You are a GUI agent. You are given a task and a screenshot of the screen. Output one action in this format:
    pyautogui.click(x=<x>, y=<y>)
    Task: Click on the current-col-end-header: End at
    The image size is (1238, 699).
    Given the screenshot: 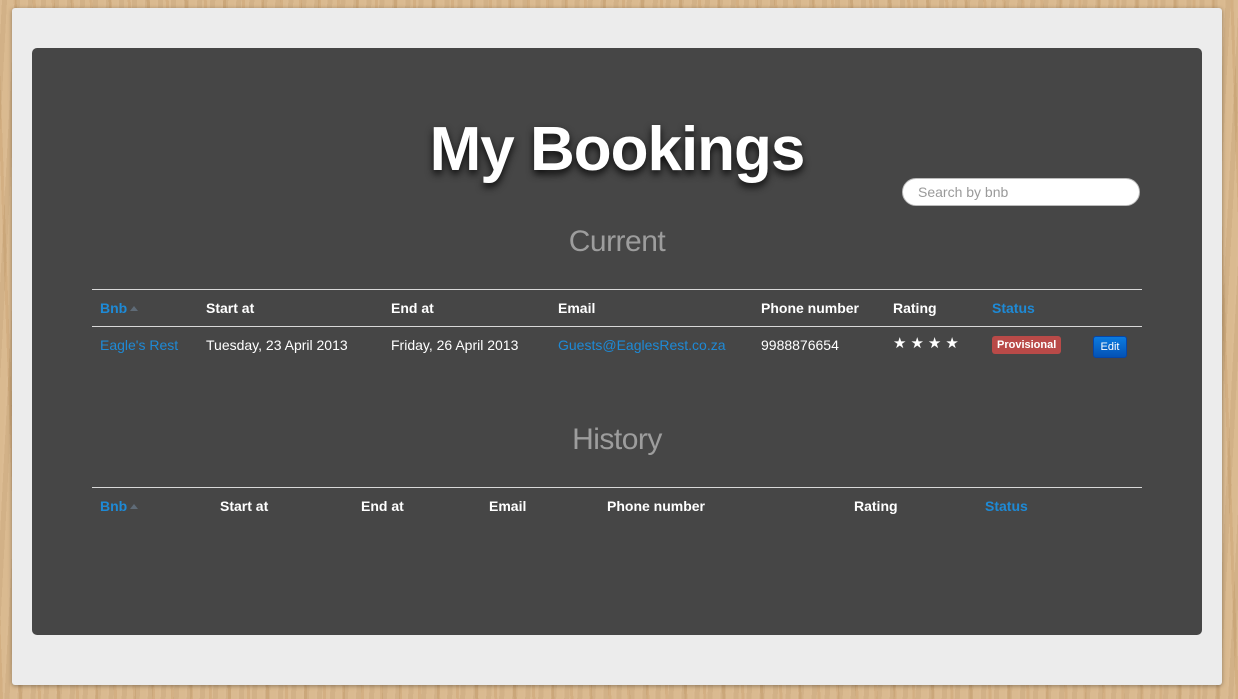 What is the action you would take?
    pyautogui.click(x=412, y=308)
    